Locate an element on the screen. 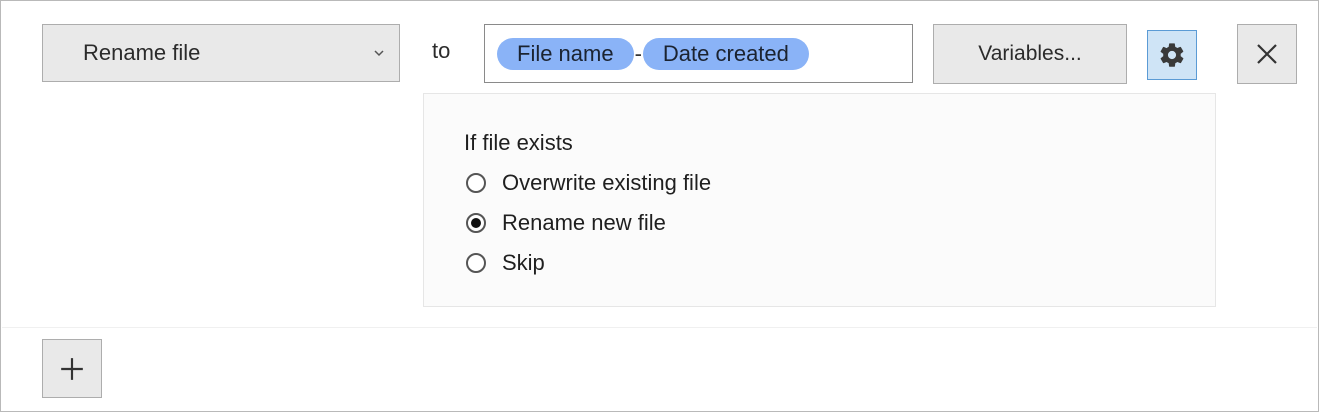 The width and height of the screenshot is (1319, 412). token-file-name: File name is located at coordinates (565, 53).